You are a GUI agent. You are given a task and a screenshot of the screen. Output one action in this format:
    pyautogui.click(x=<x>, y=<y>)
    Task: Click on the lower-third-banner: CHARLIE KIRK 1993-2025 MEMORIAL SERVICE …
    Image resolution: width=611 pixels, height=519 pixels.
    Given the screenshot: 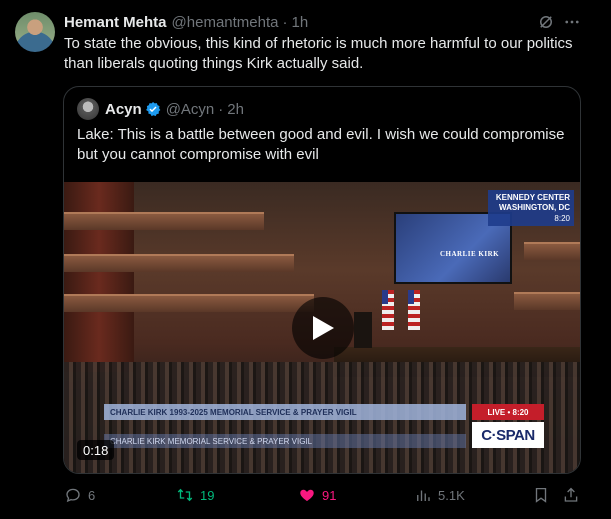 What is the action you would take?
    pyautogui.click(x=285, y=412)
    